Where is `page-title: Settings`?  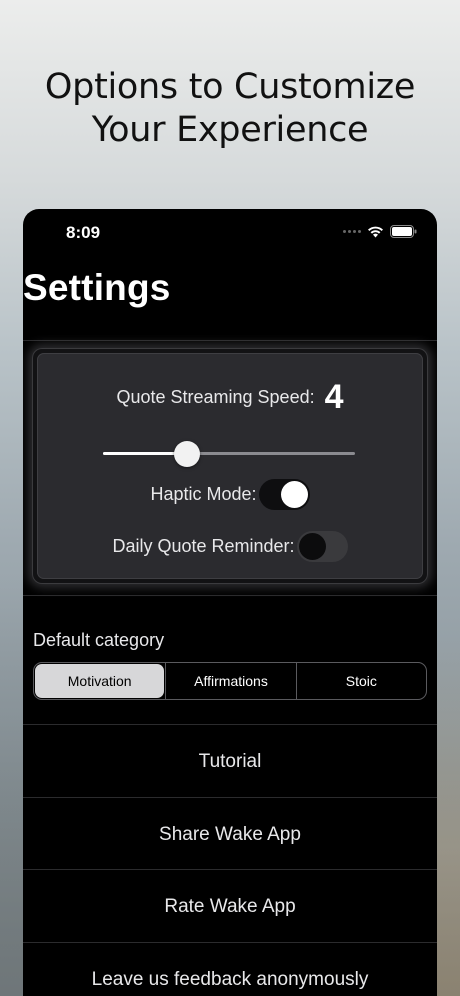 page-title: Settings is located at coordinates (97, 287).